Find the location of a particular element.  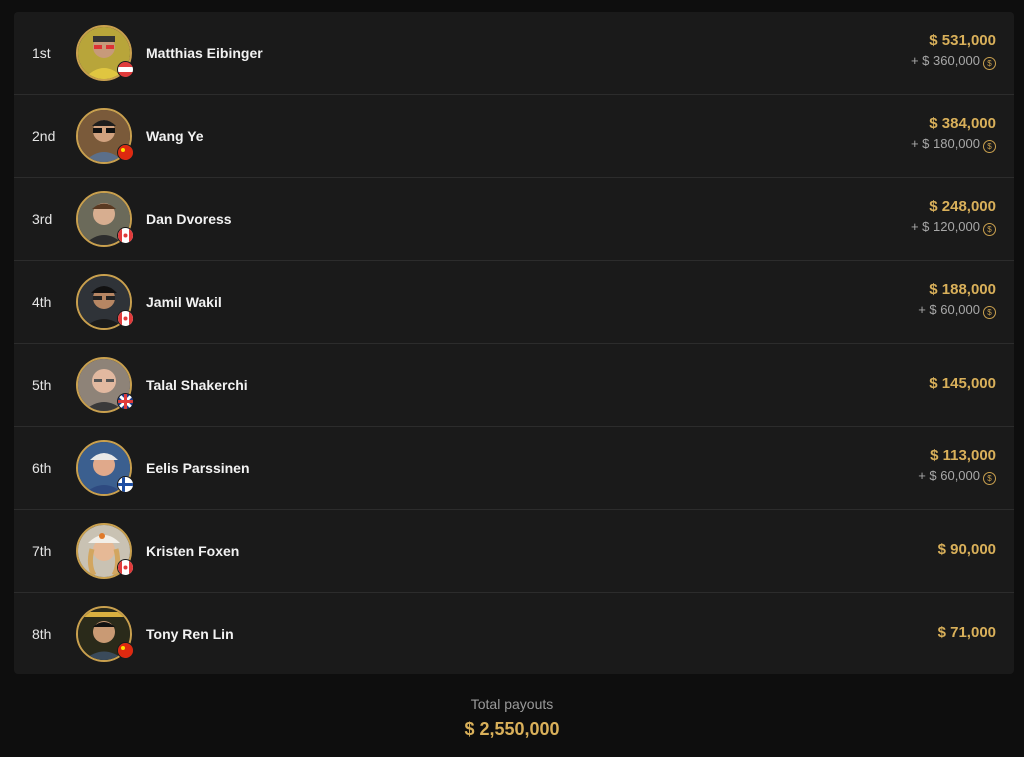

austria-flag-icon is located at coordinates (125, 69).